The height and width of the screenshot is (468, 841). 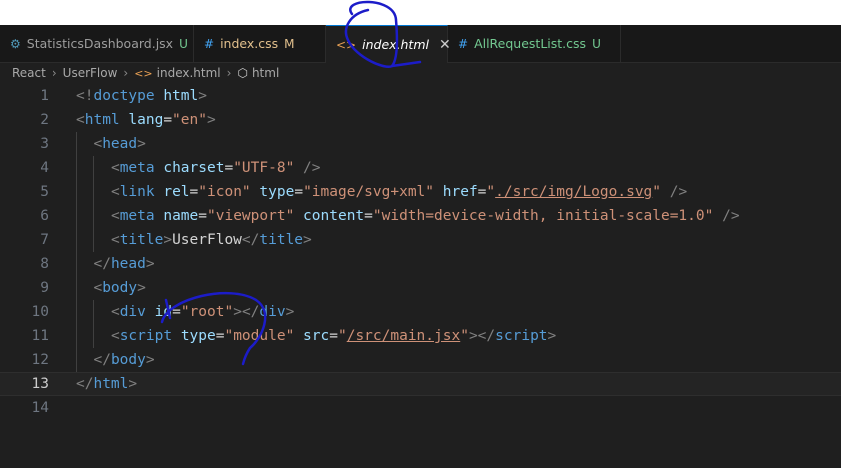 I want to click on breadcrumb-item-symbol: html, so click(x=265, y=73).